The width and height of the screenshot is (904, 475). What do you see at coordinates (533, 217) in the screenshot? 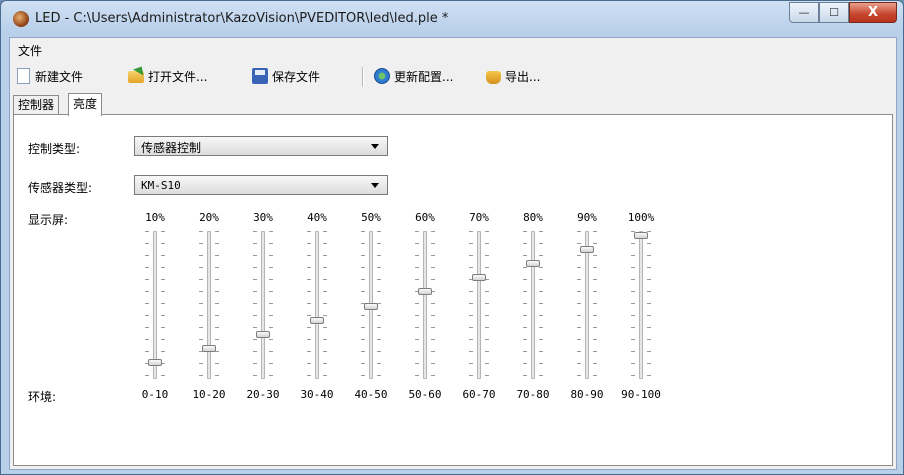
I see `brightness-level-label: 80%` at bounding box center [533, 217].